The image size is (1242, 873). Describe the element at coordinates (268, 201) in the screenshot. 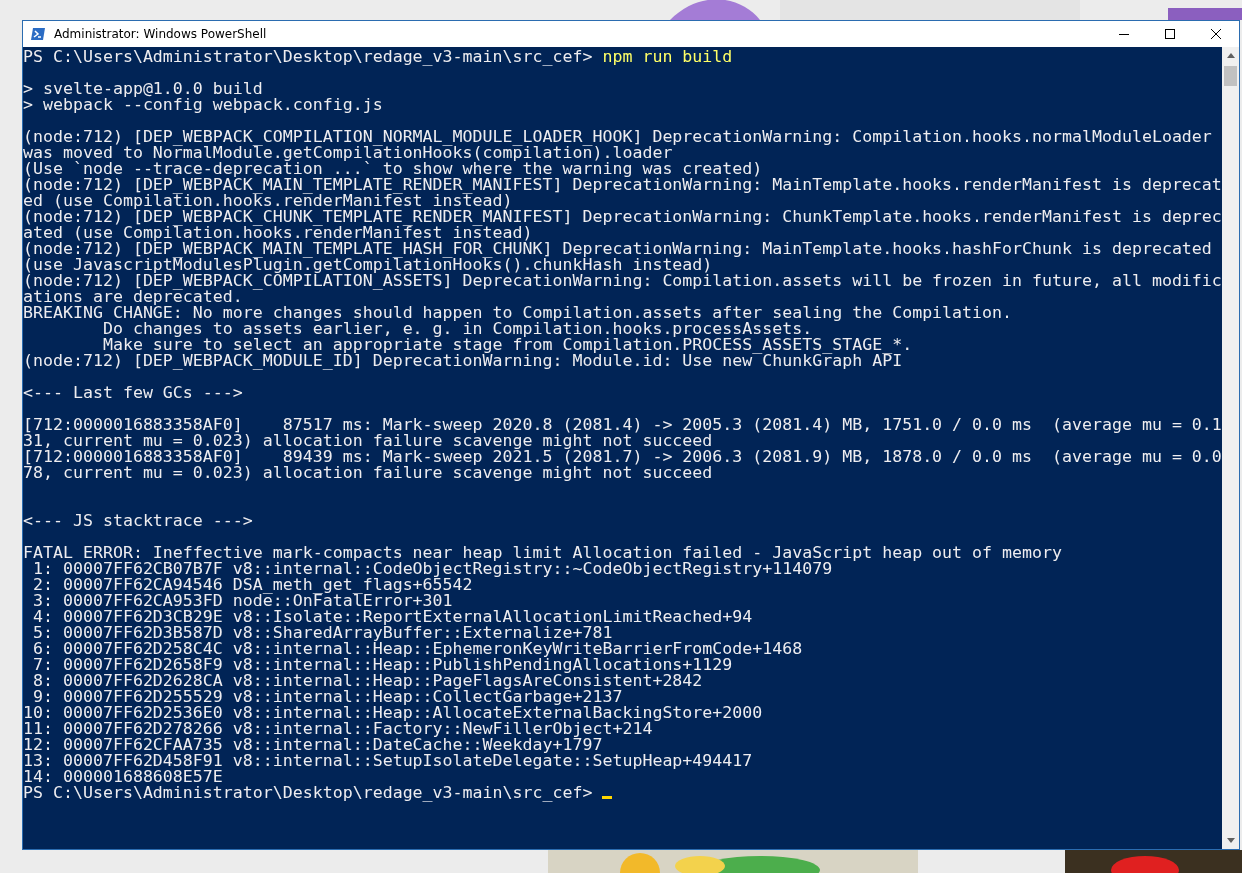

I see `console-line: ed (use Compilation.hooks.renderManifest instead)` at that location.